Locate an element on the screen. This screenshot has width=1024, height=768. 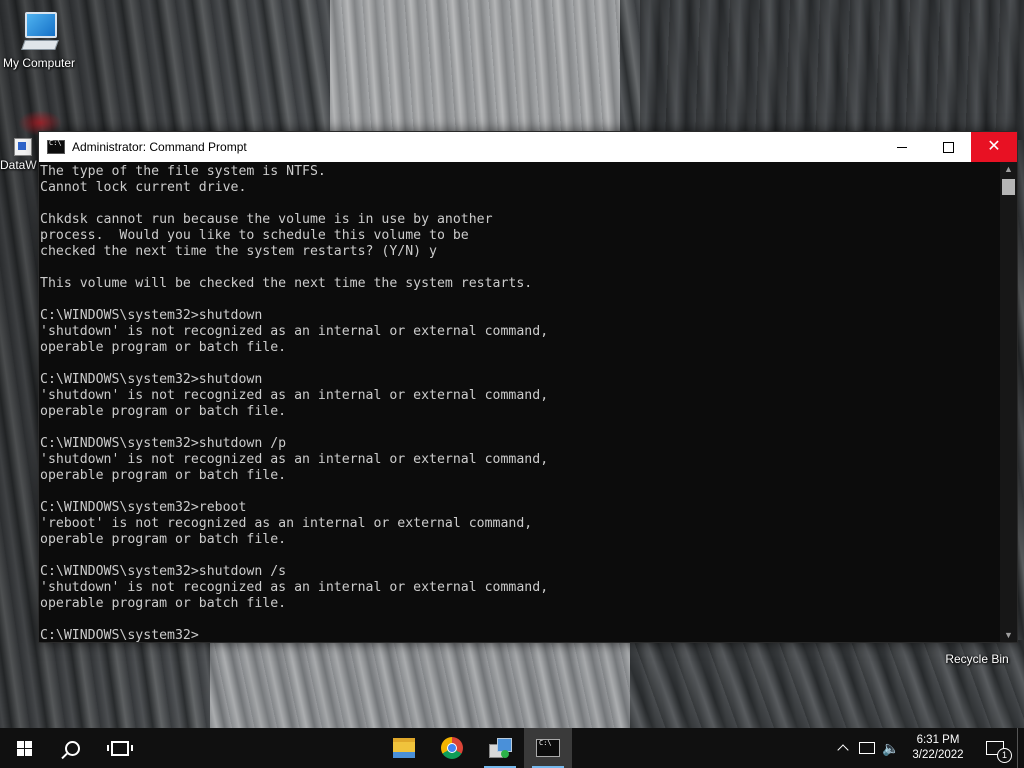
scroll-thumb is located at coordinates (1008, 187).